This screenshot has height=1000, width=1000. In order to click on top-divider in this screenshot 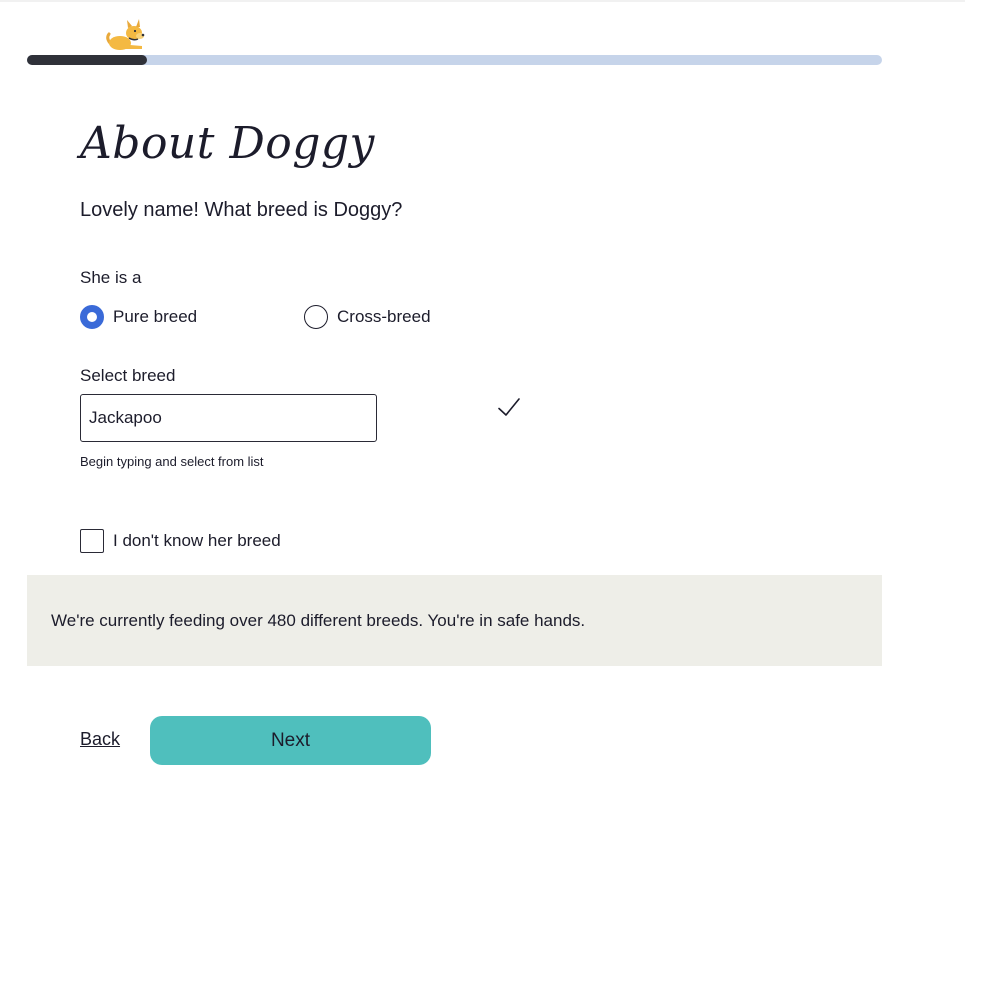, I will do `click(482, 1)`.